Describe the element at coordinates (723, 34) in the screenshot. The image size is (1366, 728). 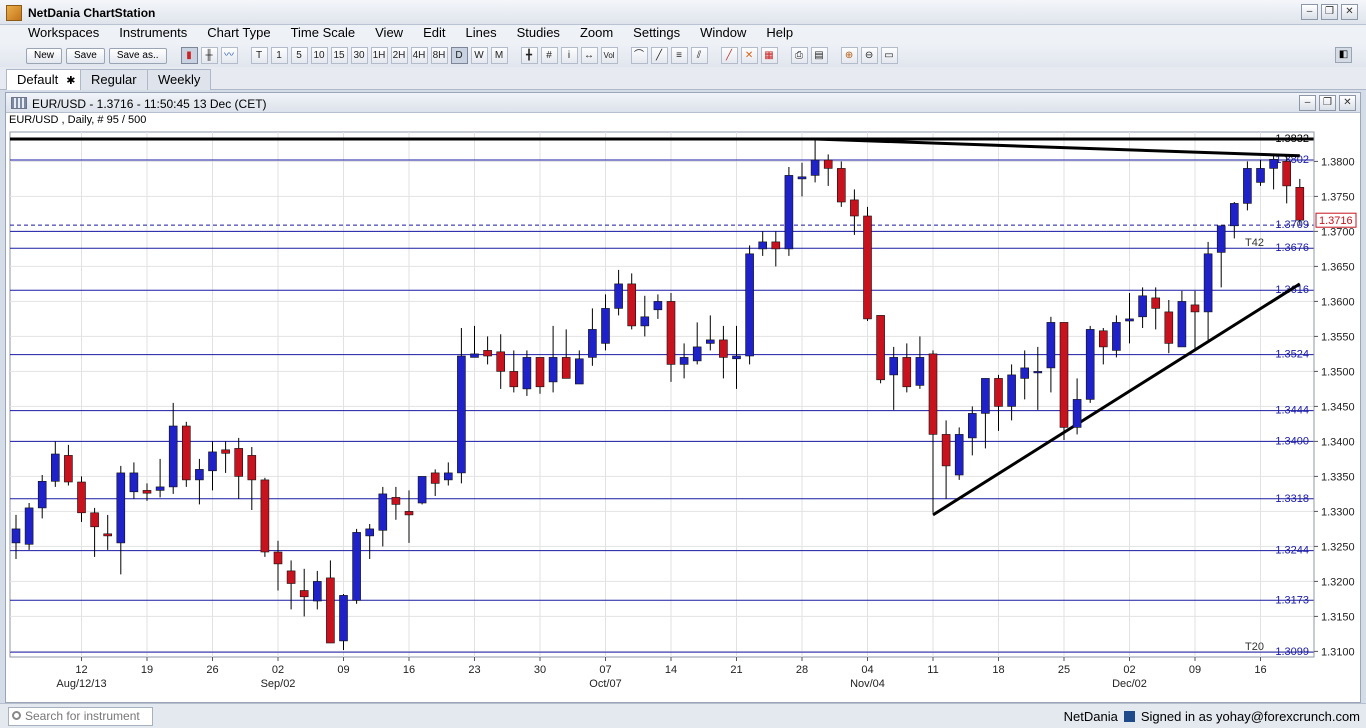
I see `menu-window: Window` at that location.